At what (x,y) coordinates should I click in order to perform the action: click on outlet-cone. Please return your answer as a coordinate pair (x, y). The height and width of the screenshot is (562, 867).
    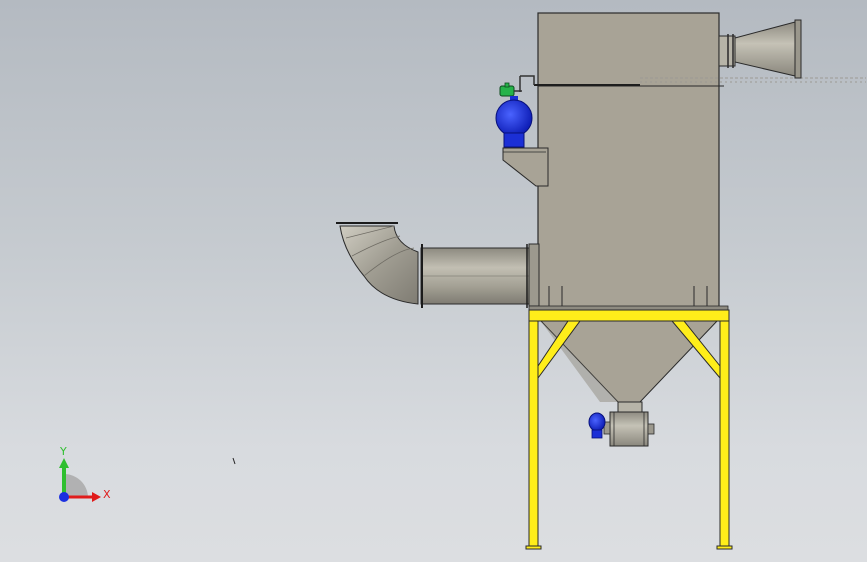
    Looking at the image, I should click on (760, 49).